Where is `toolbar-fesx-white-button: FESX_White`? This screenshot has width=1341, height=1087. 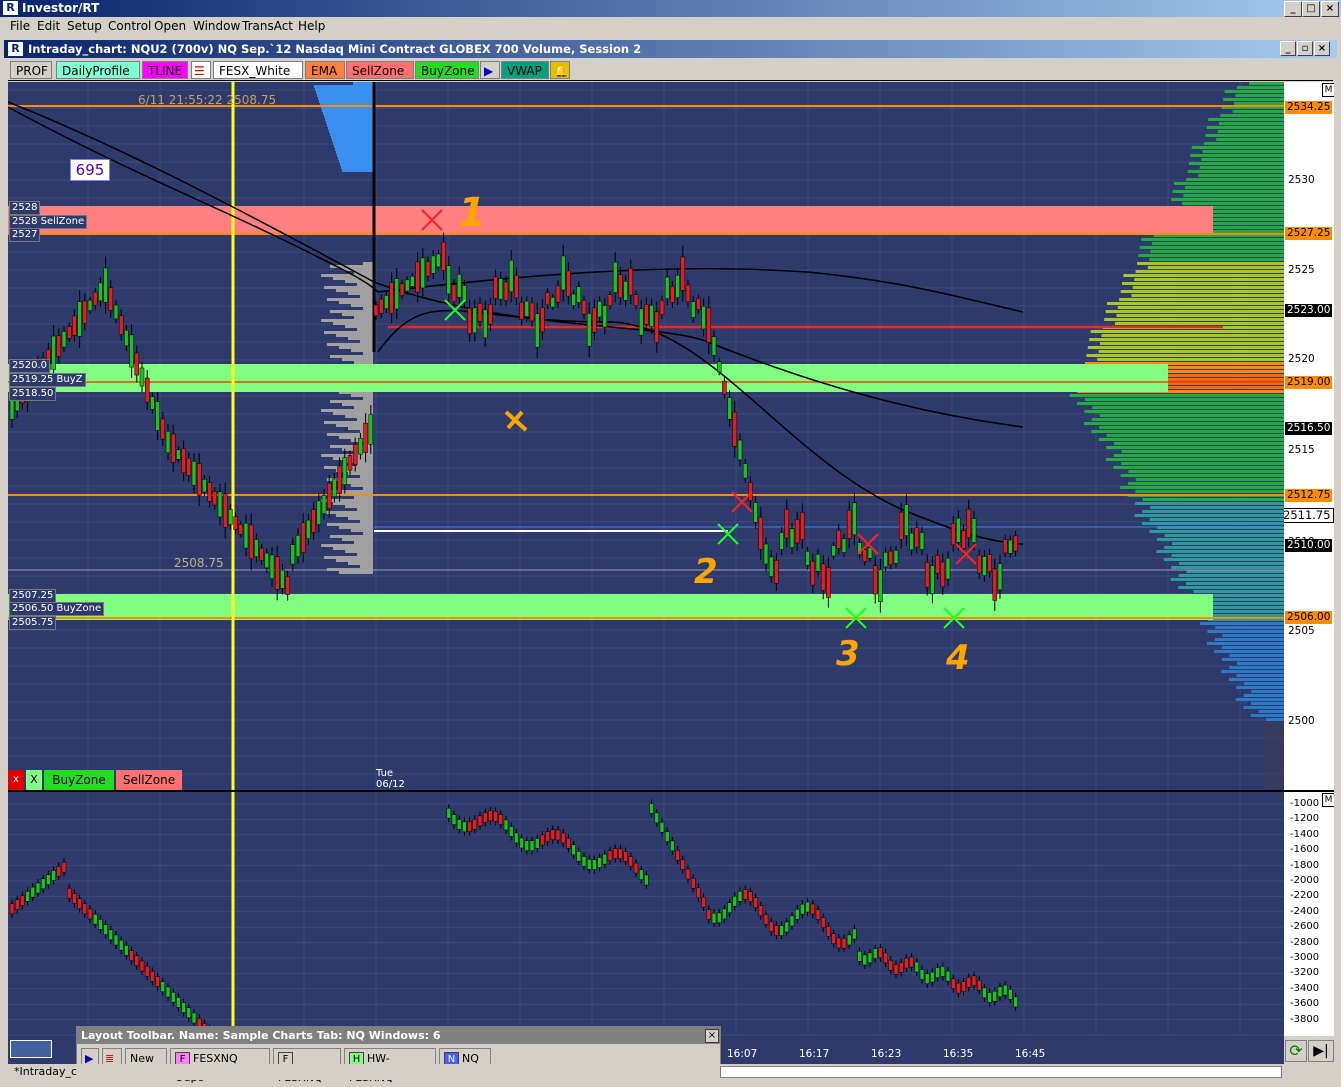 toolbar-fesx-white-button: FESX_White is located at coordinates (258, 70).